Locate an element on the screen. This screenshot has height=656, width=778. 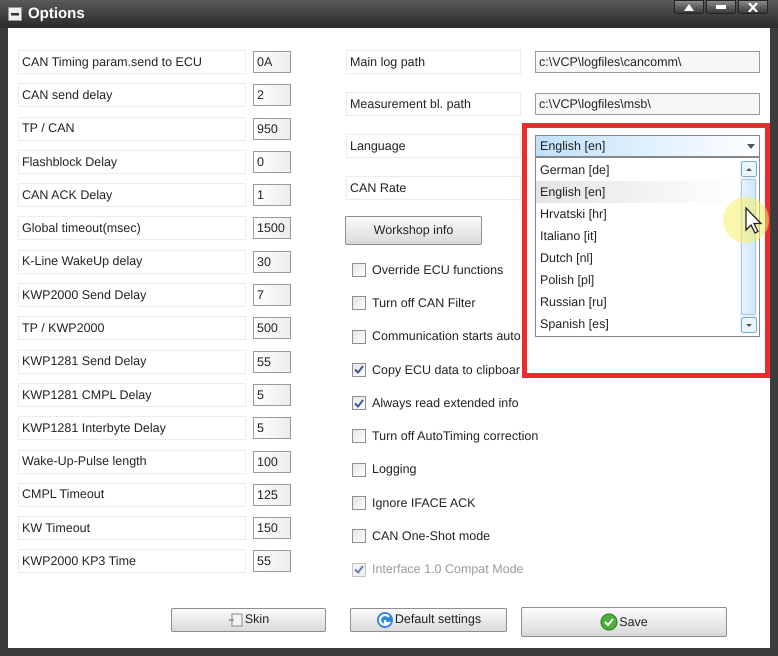
scrollbar is located at coordinates (748, 247).